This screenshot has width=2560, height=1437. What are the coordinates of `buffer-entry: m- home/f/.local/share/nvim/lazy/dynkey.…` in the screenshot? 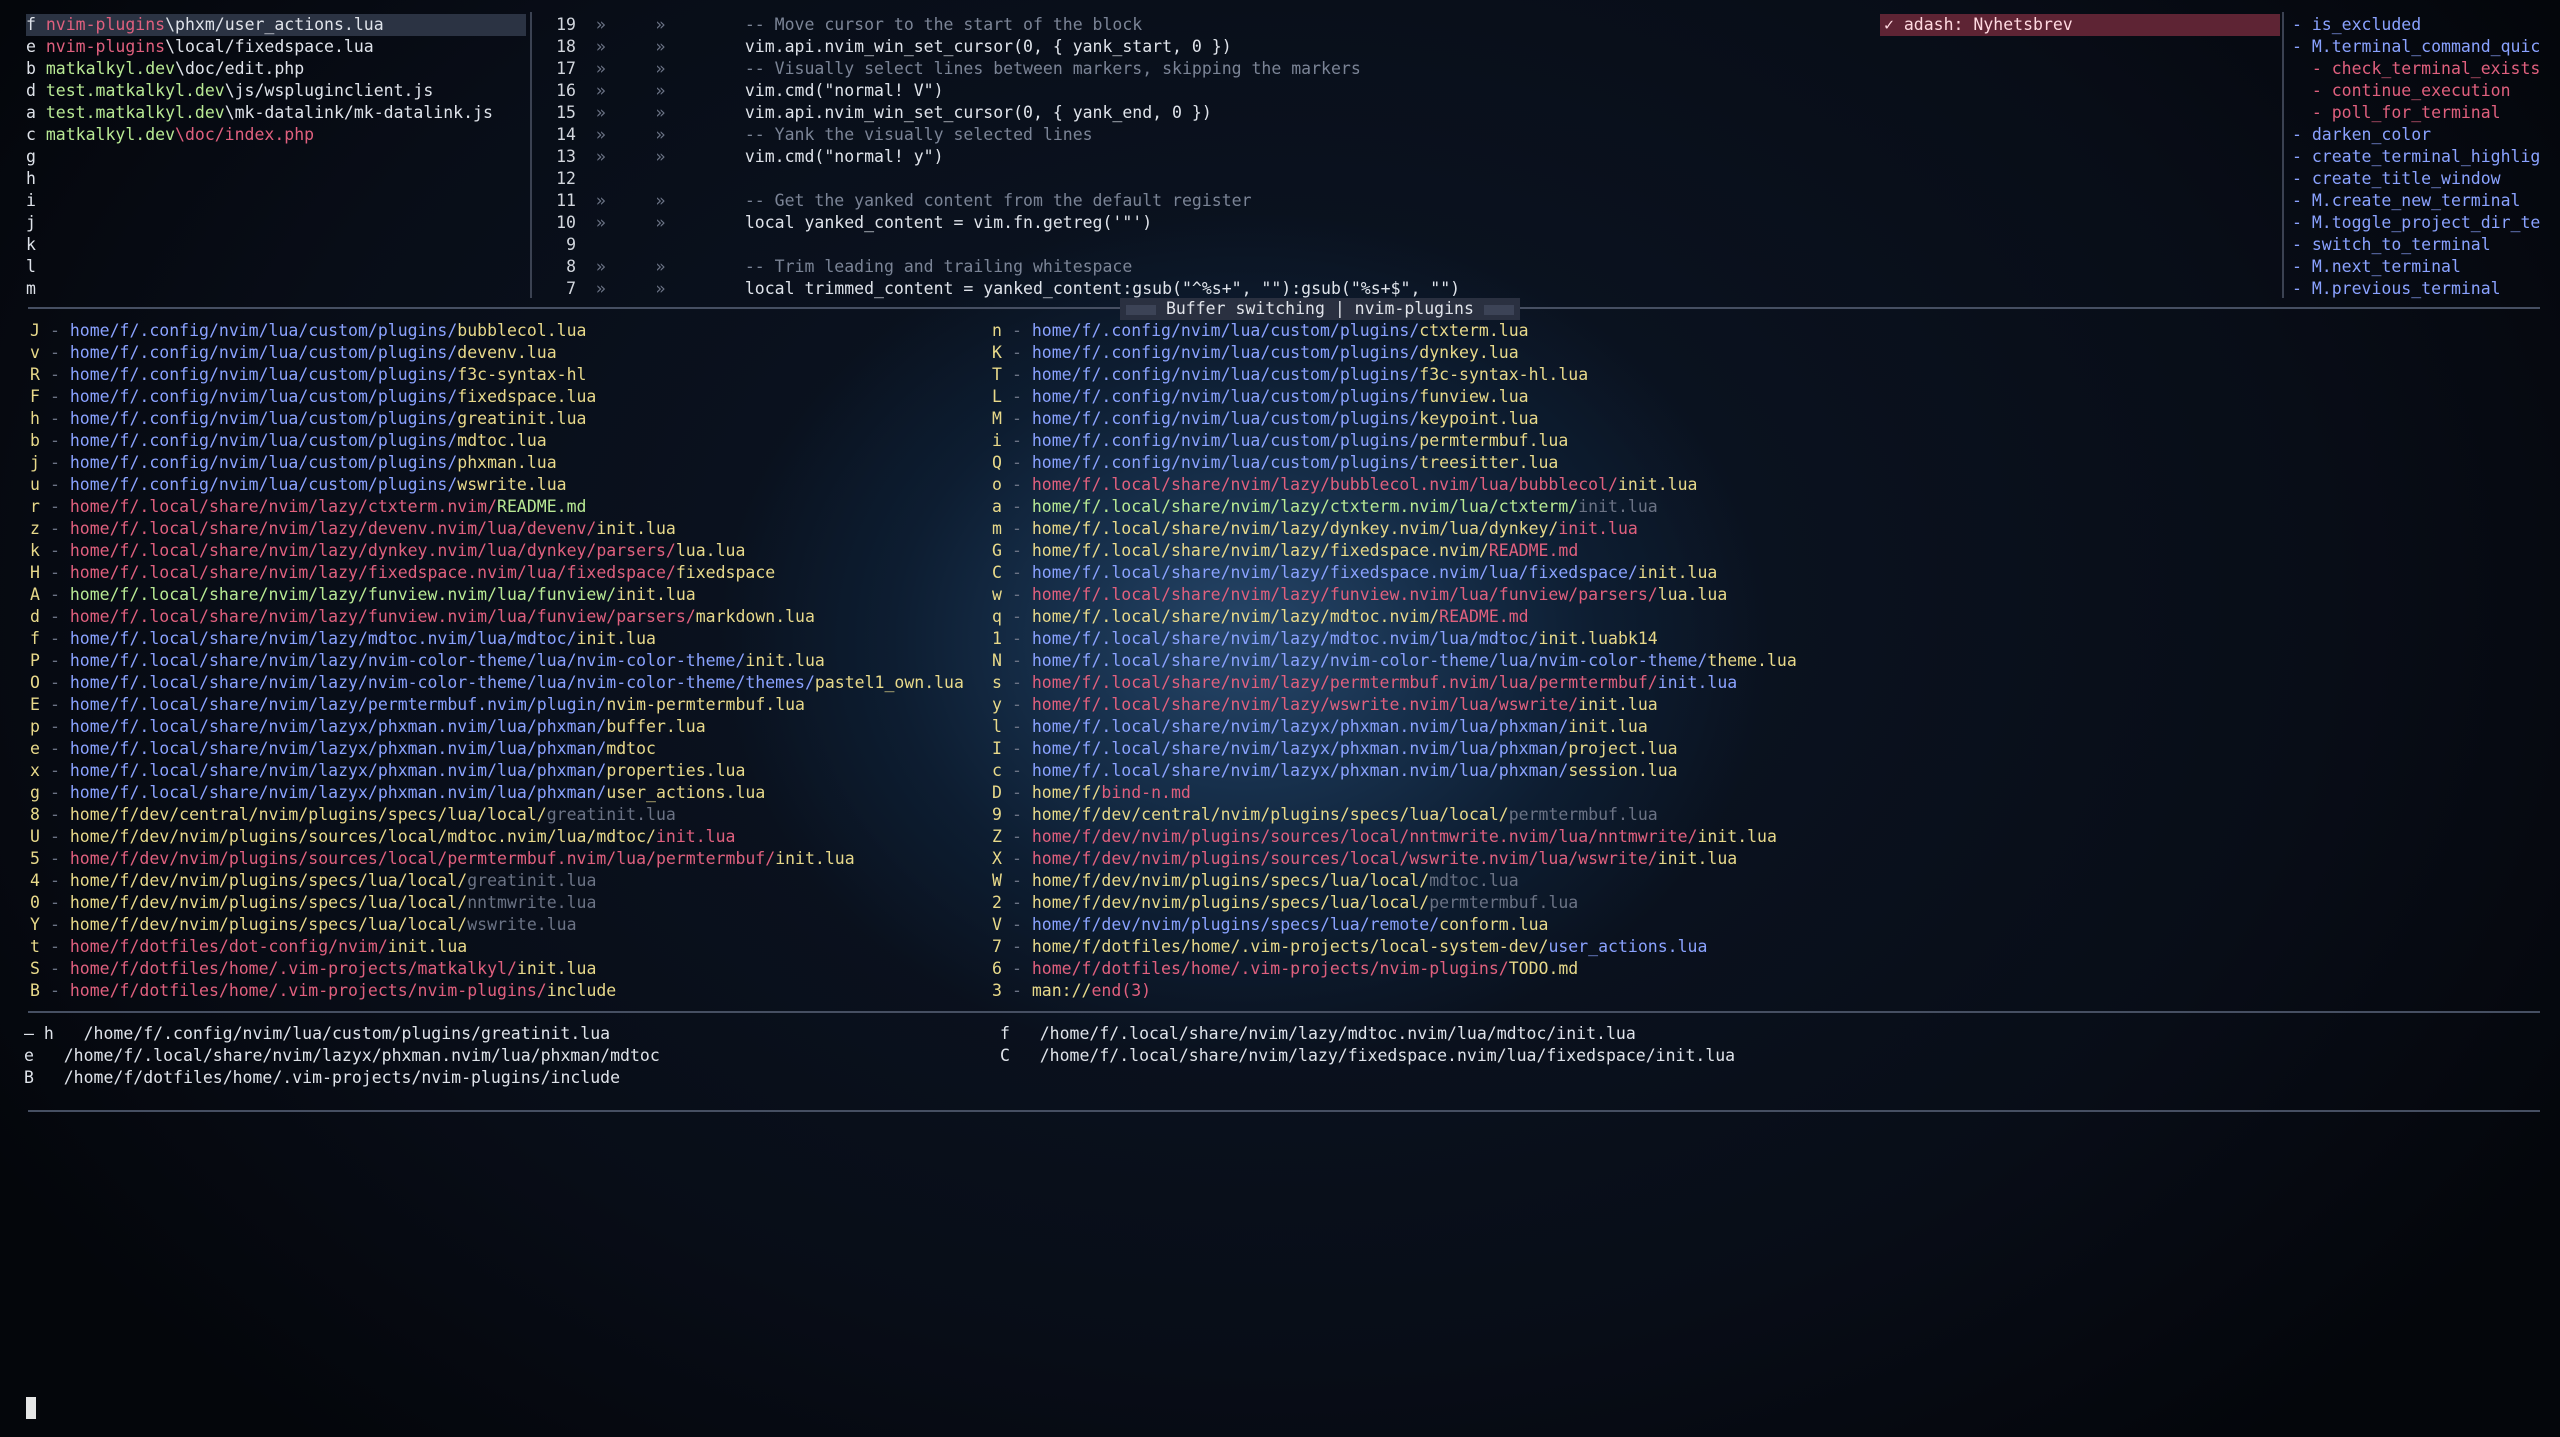 It's located at (1315, 529).